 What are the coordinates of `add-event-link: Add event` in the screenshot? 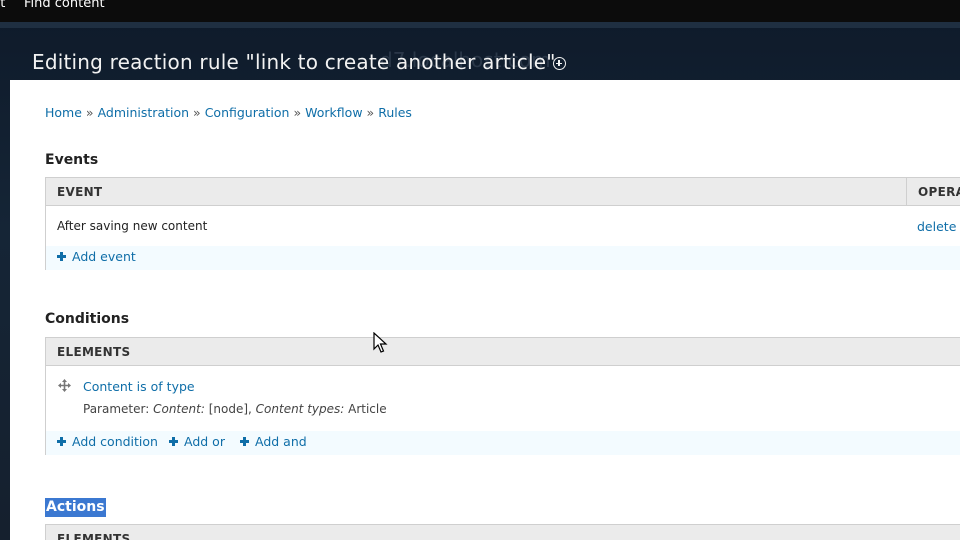 It's located at (96, 256).